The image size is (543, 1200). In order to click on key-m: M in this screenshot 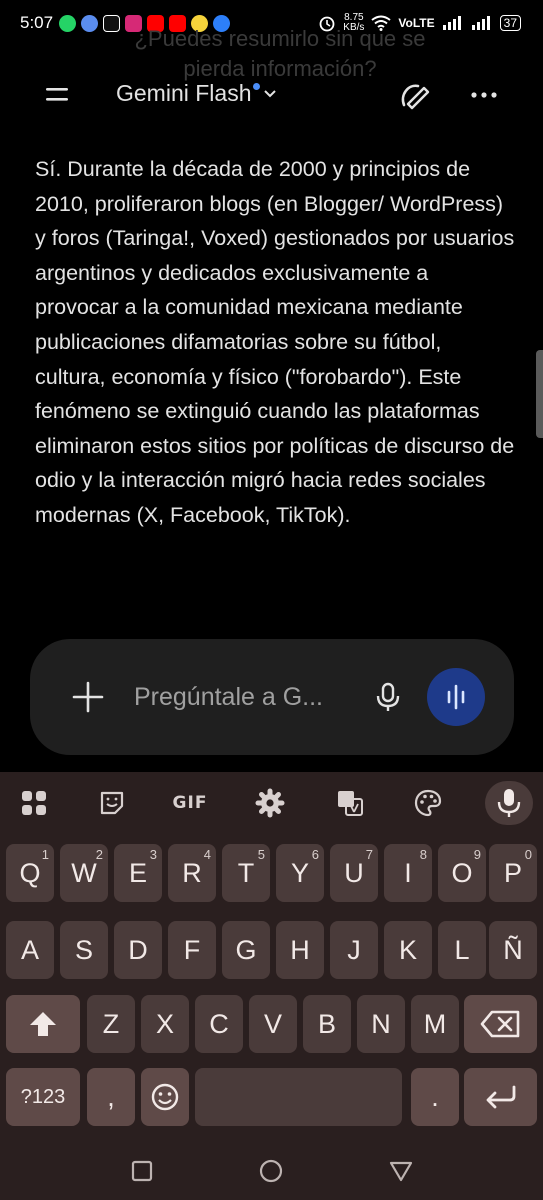, I will do `click(435, 1024)`.